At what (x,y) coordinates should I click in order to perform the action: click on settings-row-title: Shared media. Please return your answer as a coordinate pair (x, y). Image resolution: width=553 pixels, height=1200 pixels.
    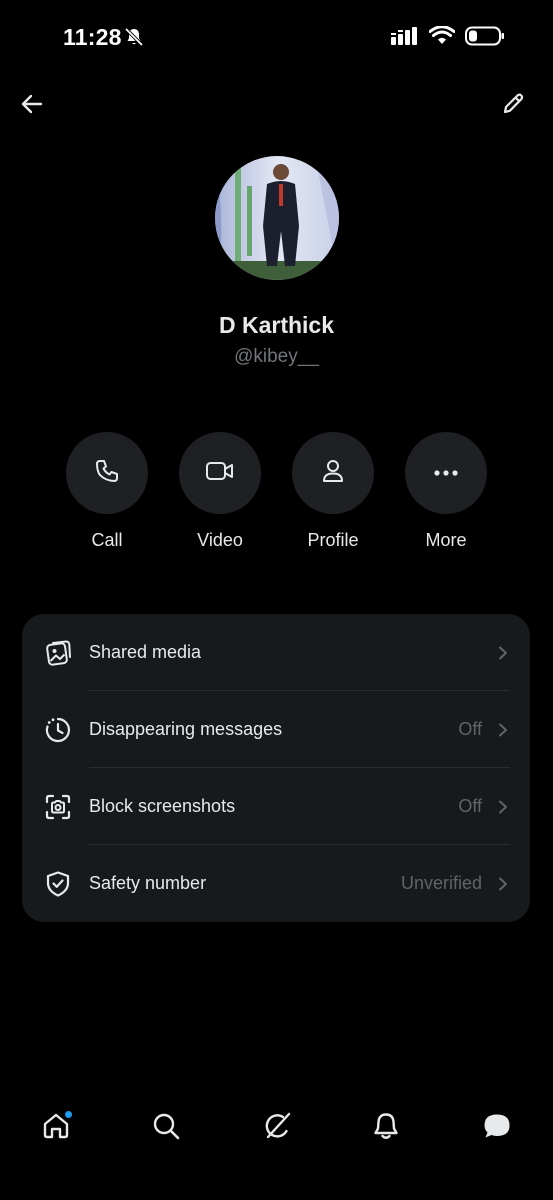
    Looking at the image, I should click on (145, 652).